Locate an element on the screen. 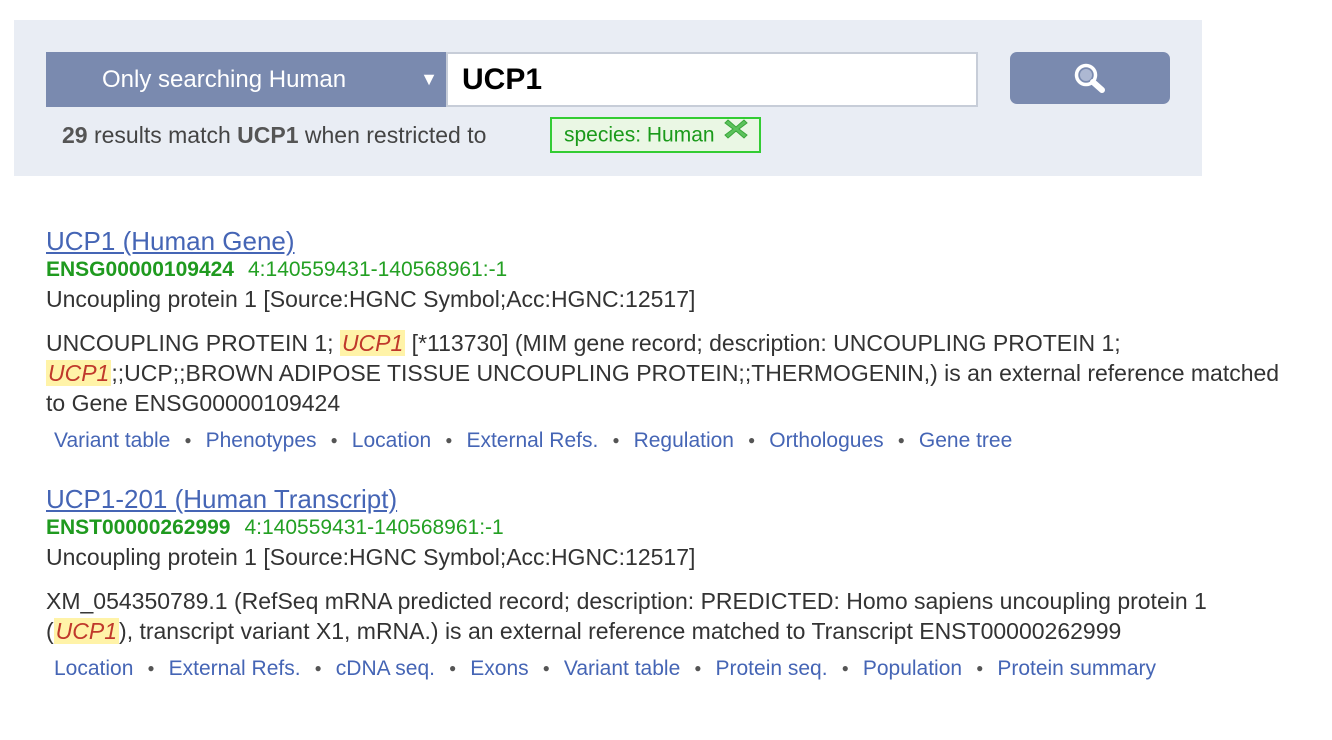 This screenshot has width=1332, height=740. result-summary: 29 results match UCP1 when restricted to is located at coordinates (274, 135).